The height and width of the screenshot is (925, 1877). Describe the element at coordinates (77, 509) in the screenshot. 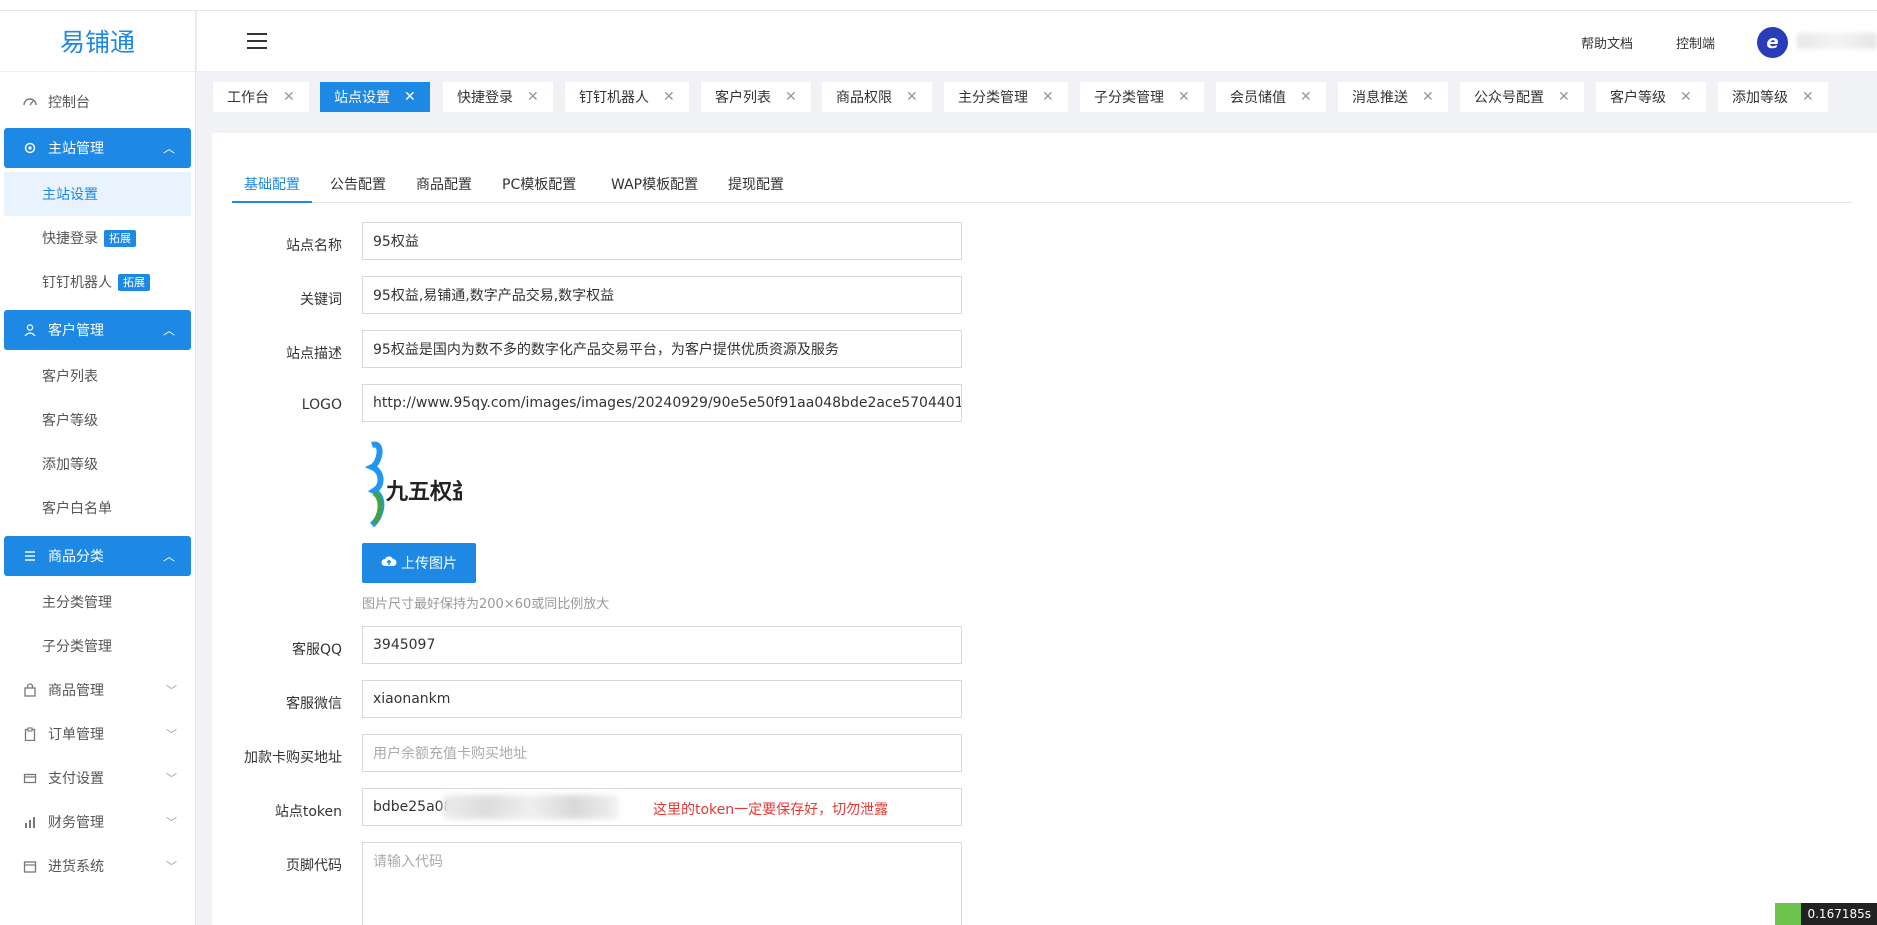

I see `sidebar-item-label: 客户白名单` at that location.